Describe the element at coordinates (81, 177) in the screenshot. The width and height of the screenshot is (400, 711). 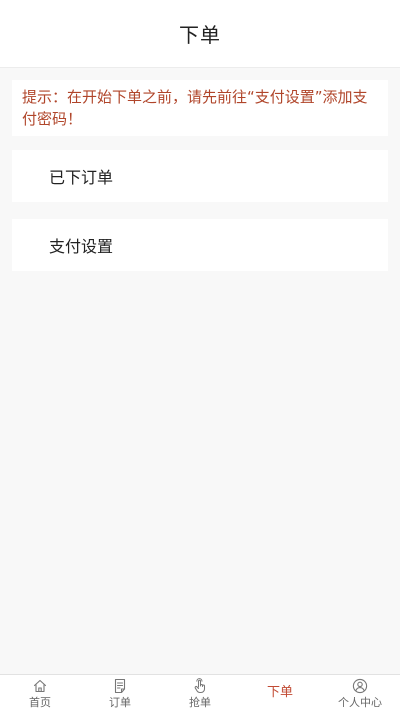
I see `placed-orders-label: 已下订单` at that location.